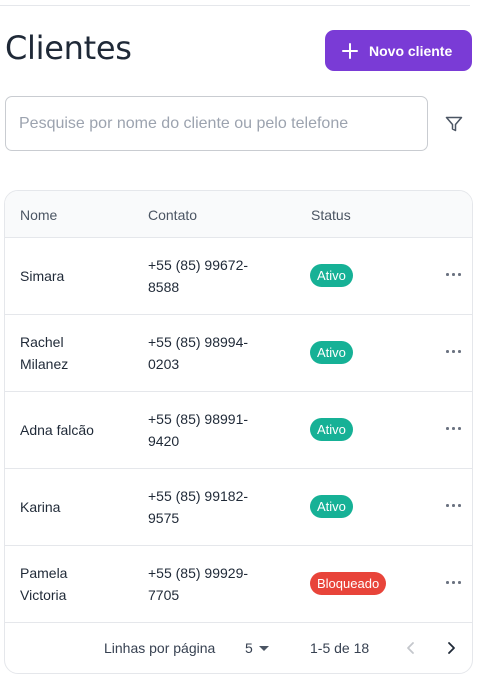  I want to click on client-contact-line: +55 (85) 99182-, so click(198, 496).